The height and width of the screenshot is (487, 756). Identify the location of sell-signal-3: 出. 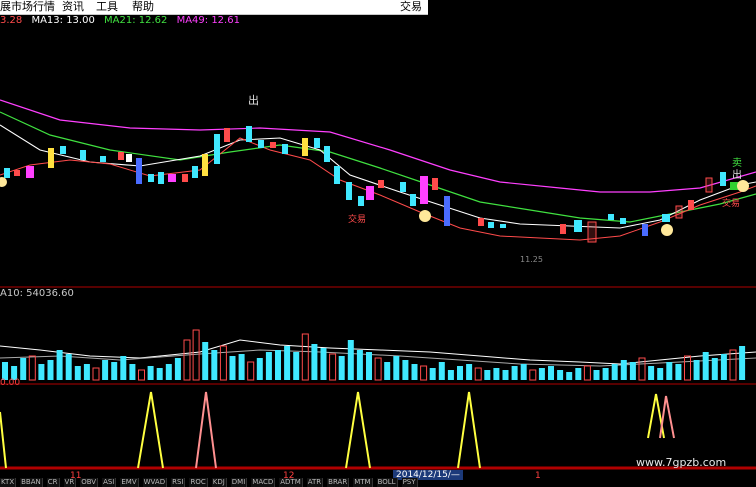
(737, 174).